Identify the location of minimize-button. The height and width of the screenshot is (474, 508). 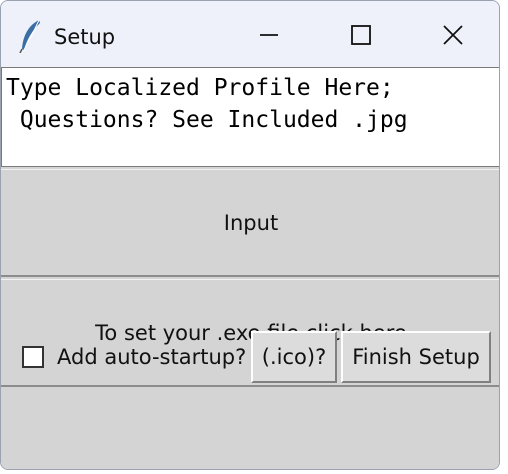
(269, 35).